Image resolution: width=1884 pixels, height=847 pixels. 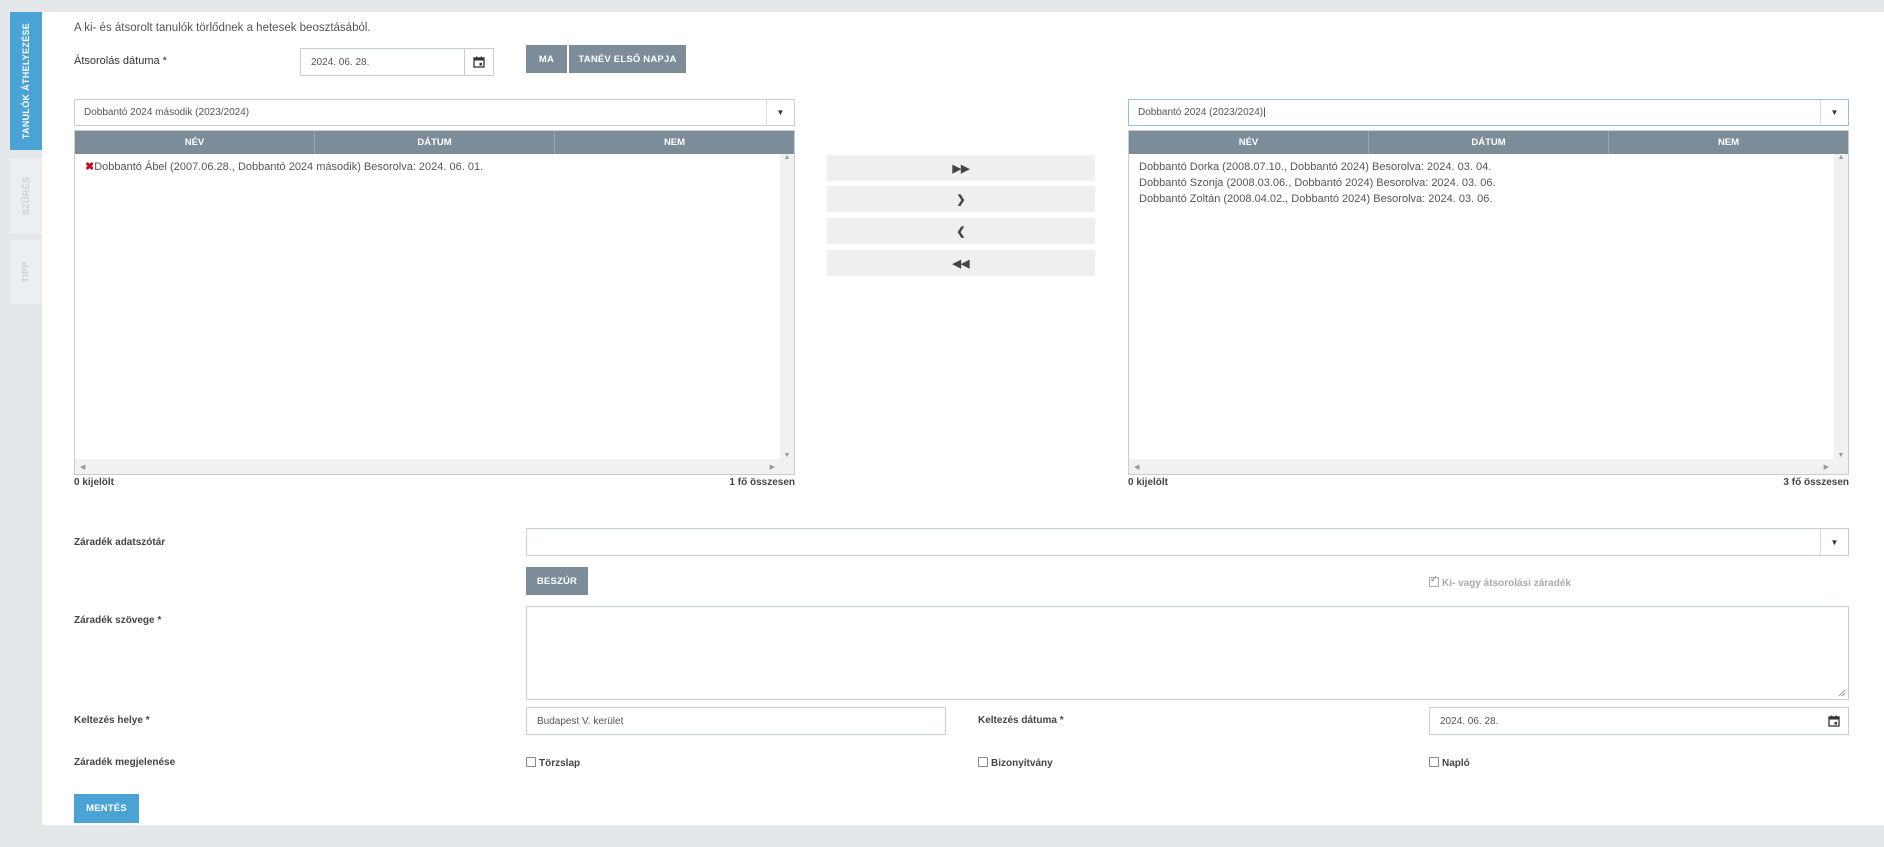 I want to click on place-input: Budapest V. kerület, so click(x=736, y=721).